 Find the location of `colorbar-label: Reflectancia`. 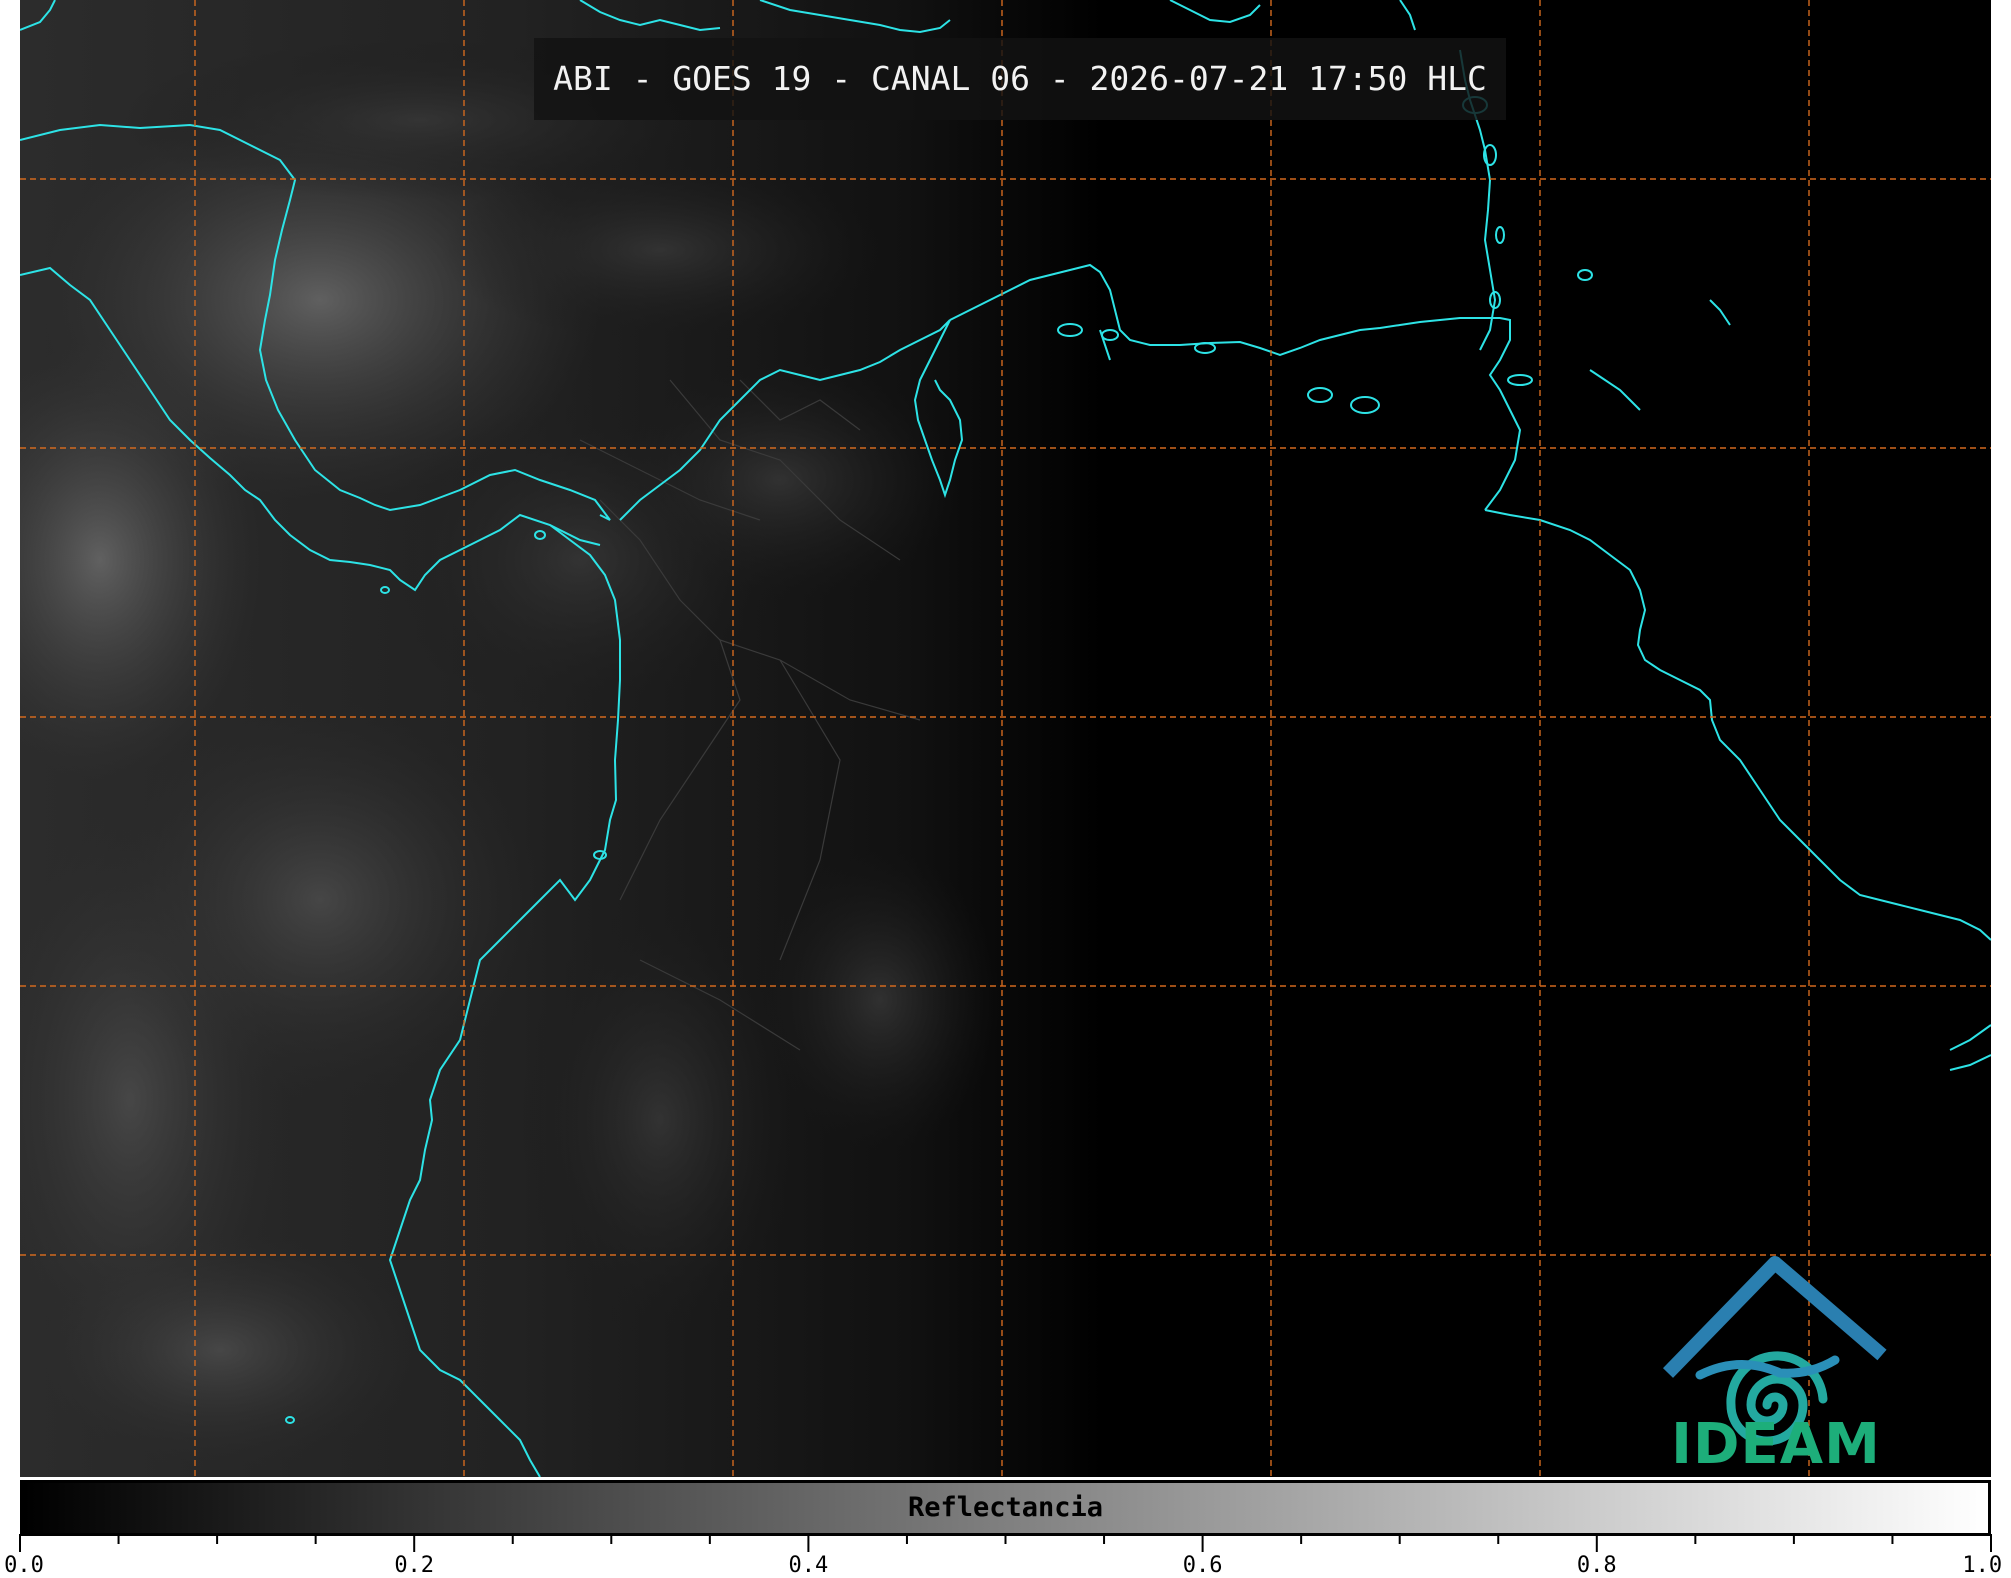

colorbar-label: Reflectancia is located at coordinates (1005, 1507).